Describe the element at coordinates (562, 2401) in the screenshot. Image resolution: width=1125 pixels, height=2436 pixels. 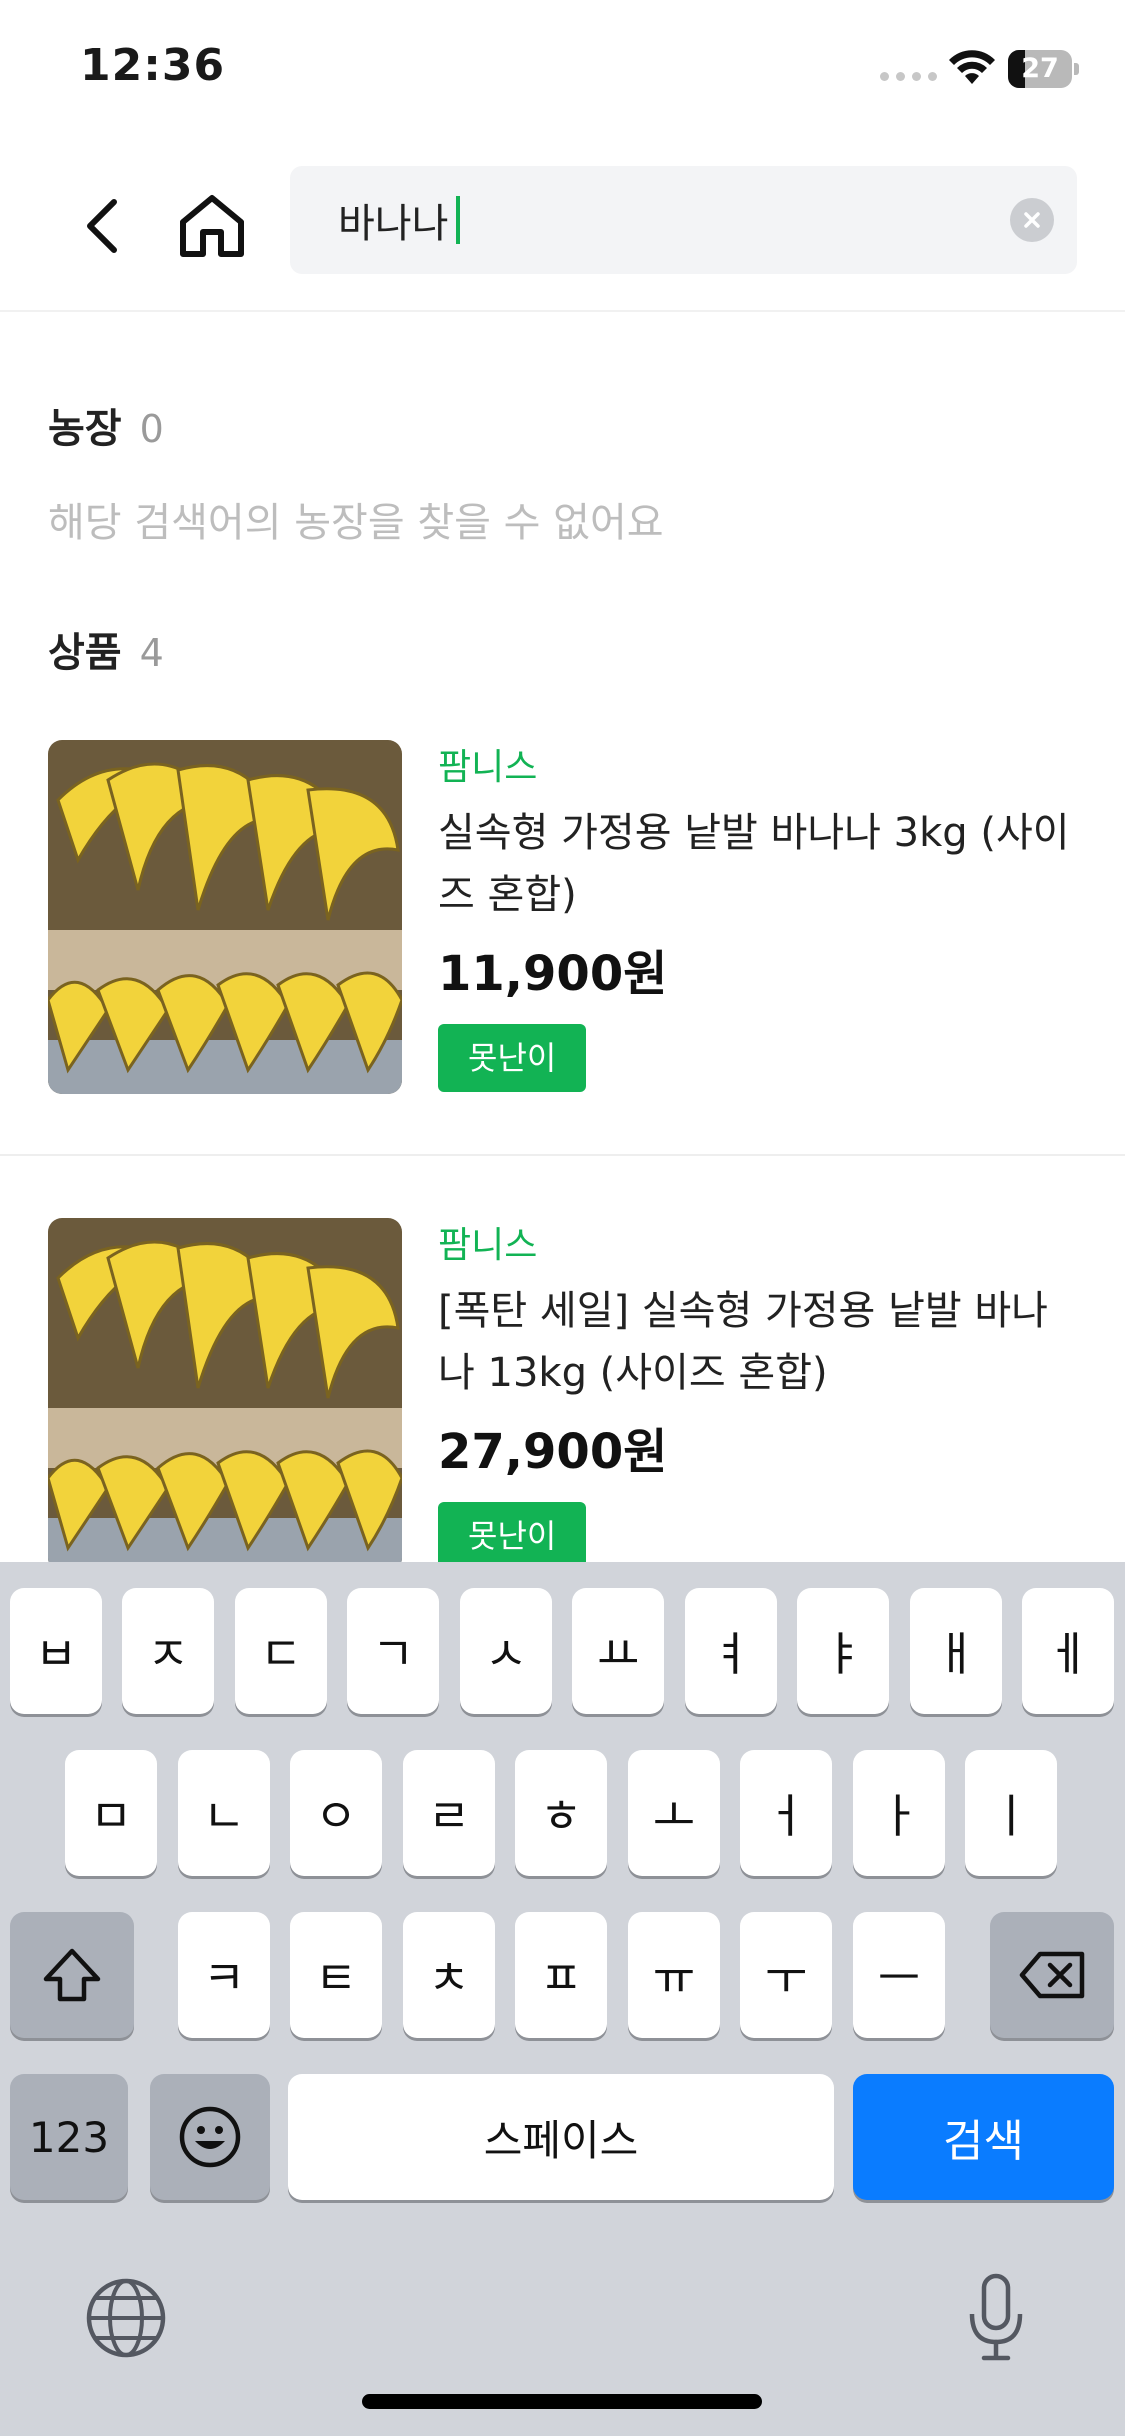
I see `home-indicator` at that location.